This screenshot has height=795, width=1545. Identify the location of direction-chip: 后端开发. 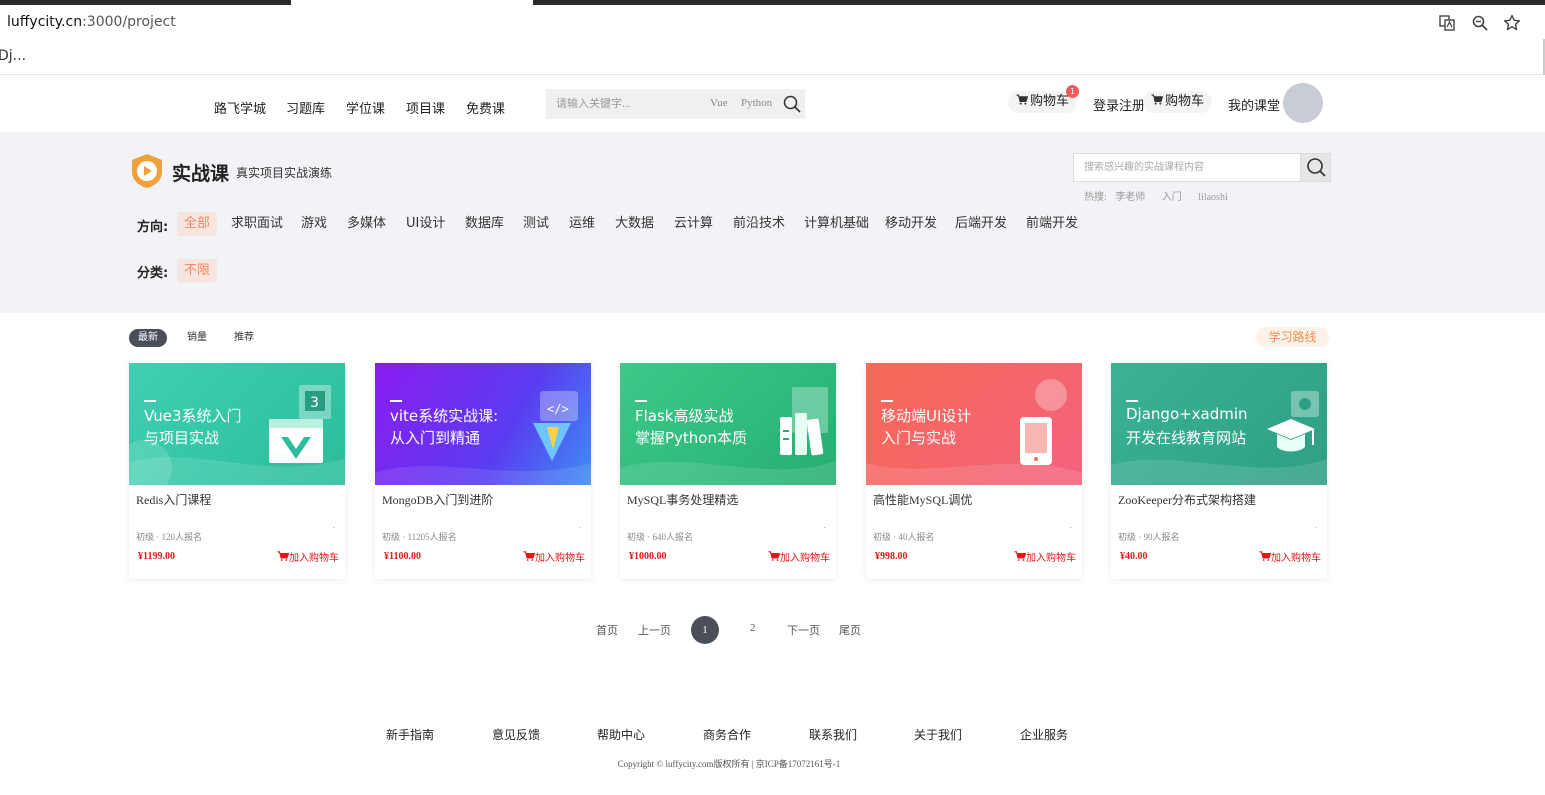
(981, 224).